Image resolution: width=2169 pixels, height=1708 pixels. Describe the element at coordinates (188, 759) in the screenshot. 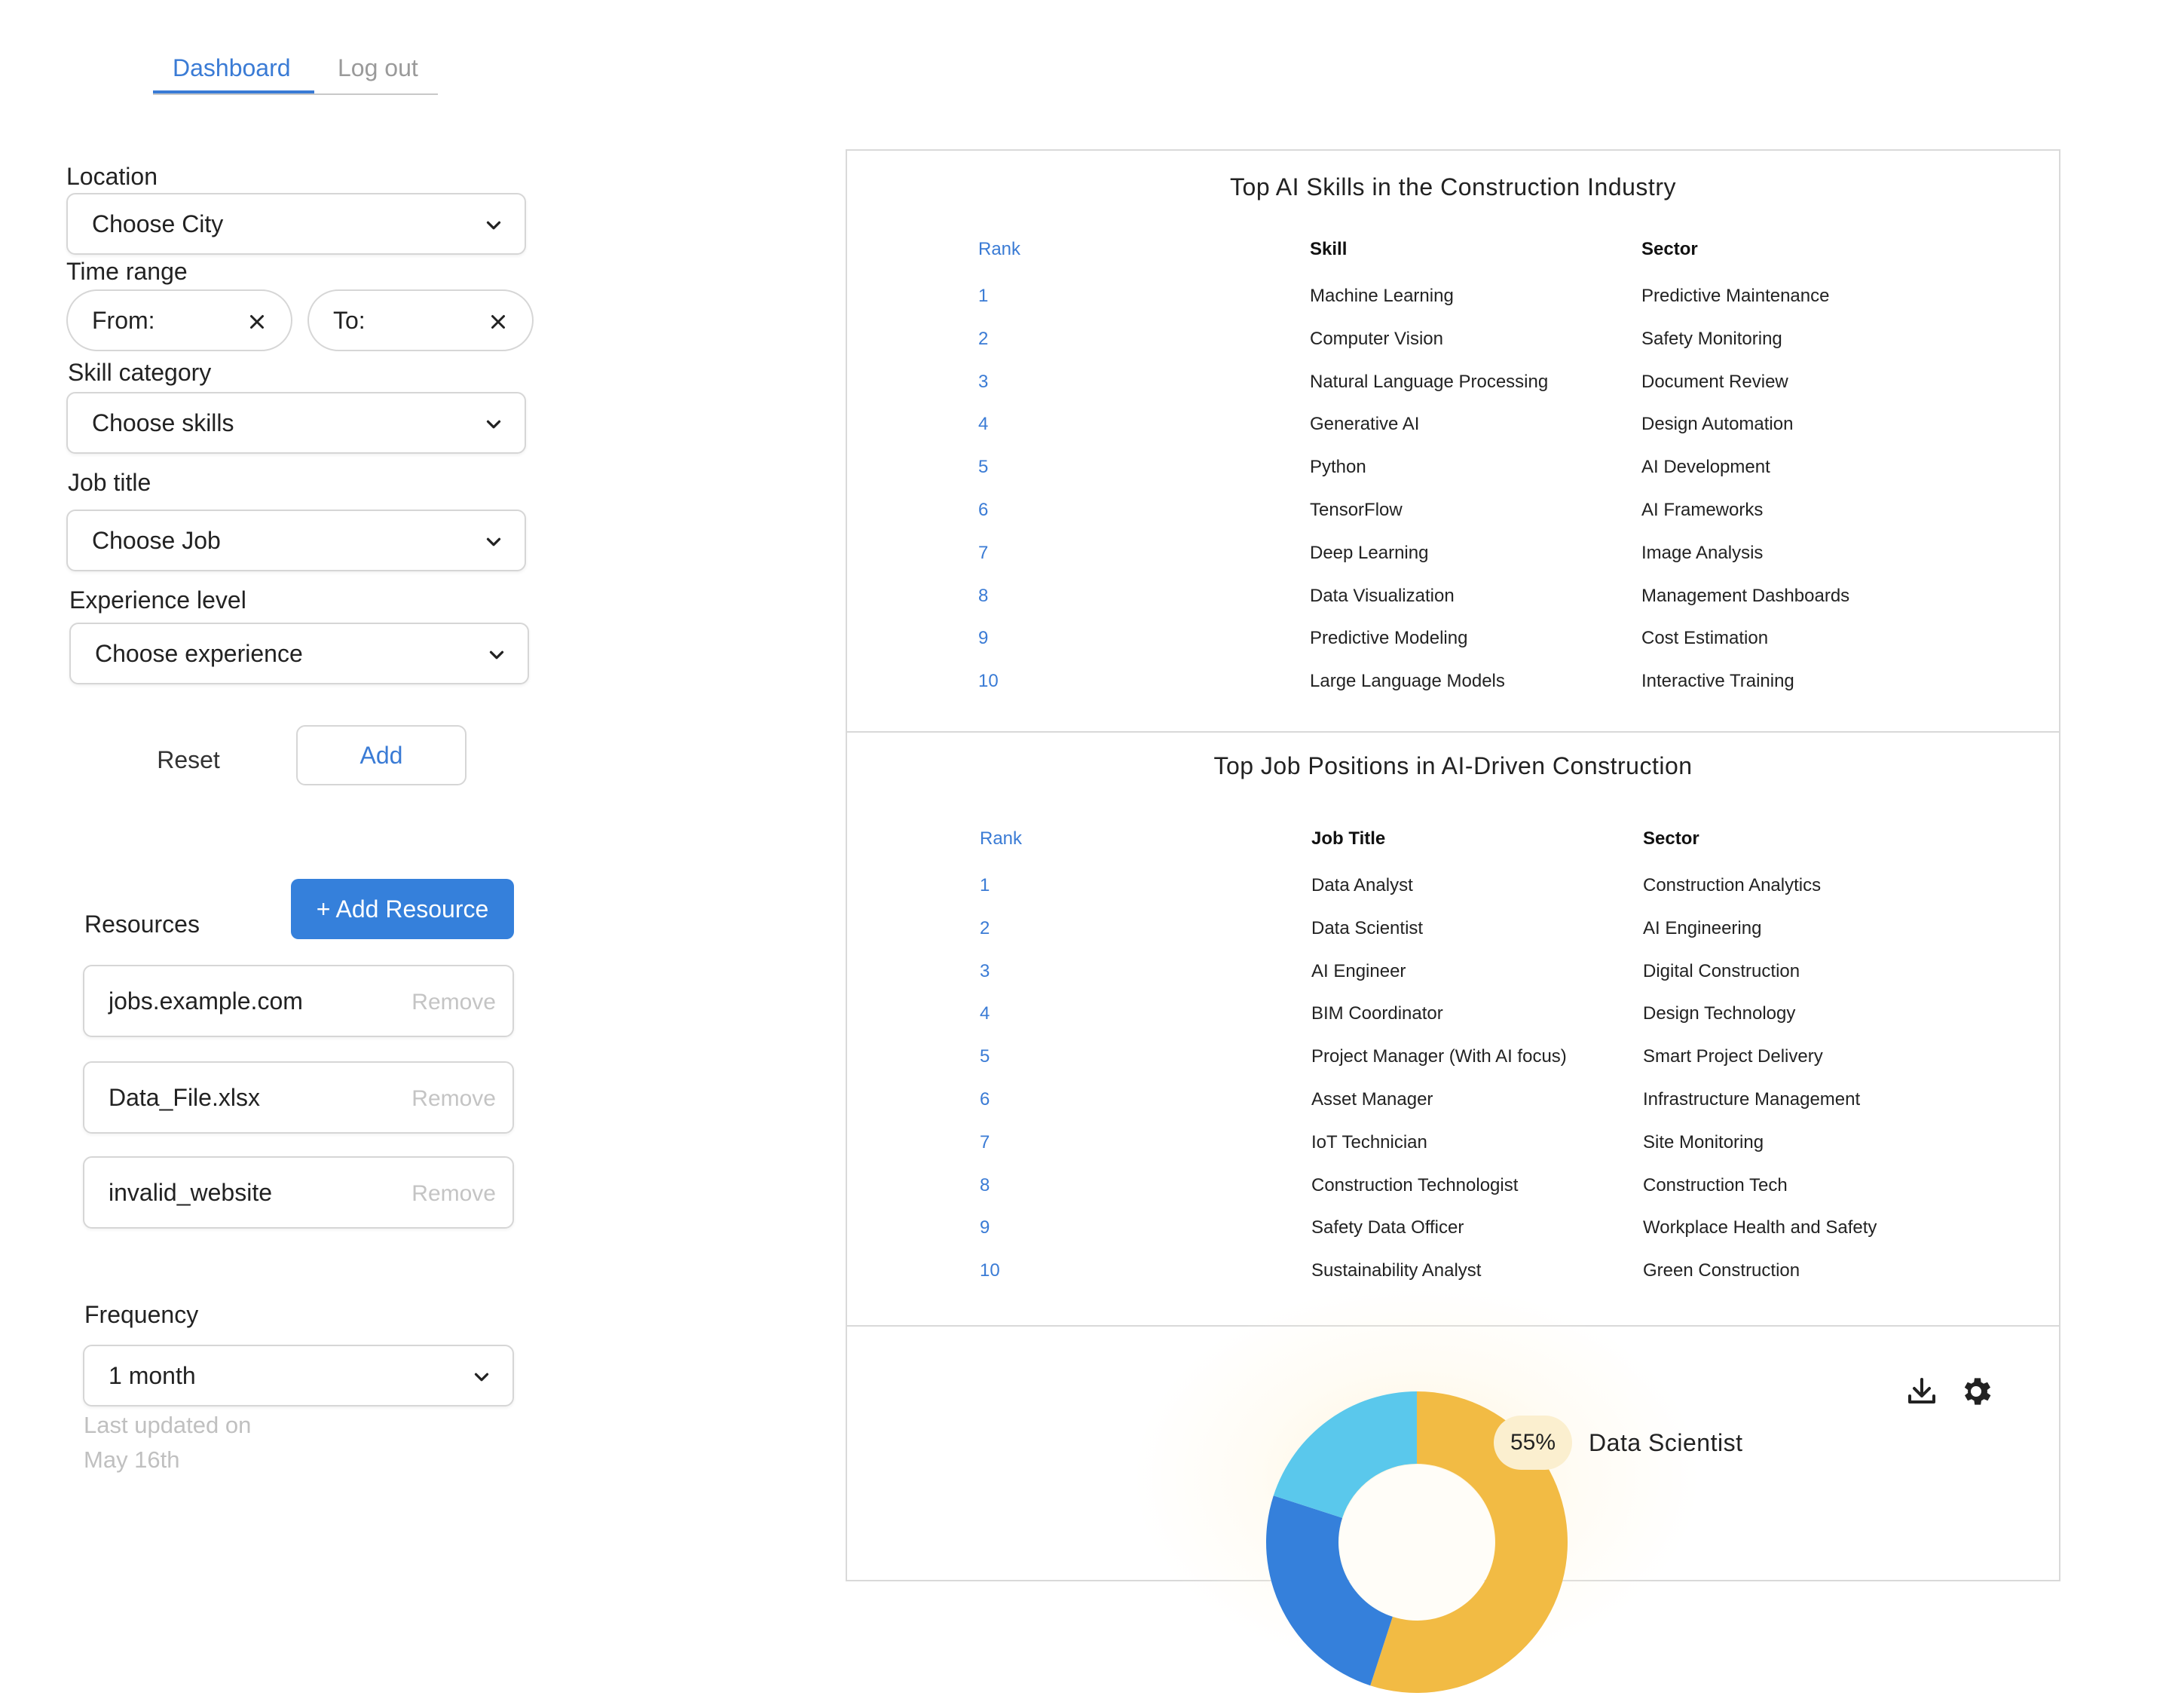

I see `reset-button: Reset` at that location.